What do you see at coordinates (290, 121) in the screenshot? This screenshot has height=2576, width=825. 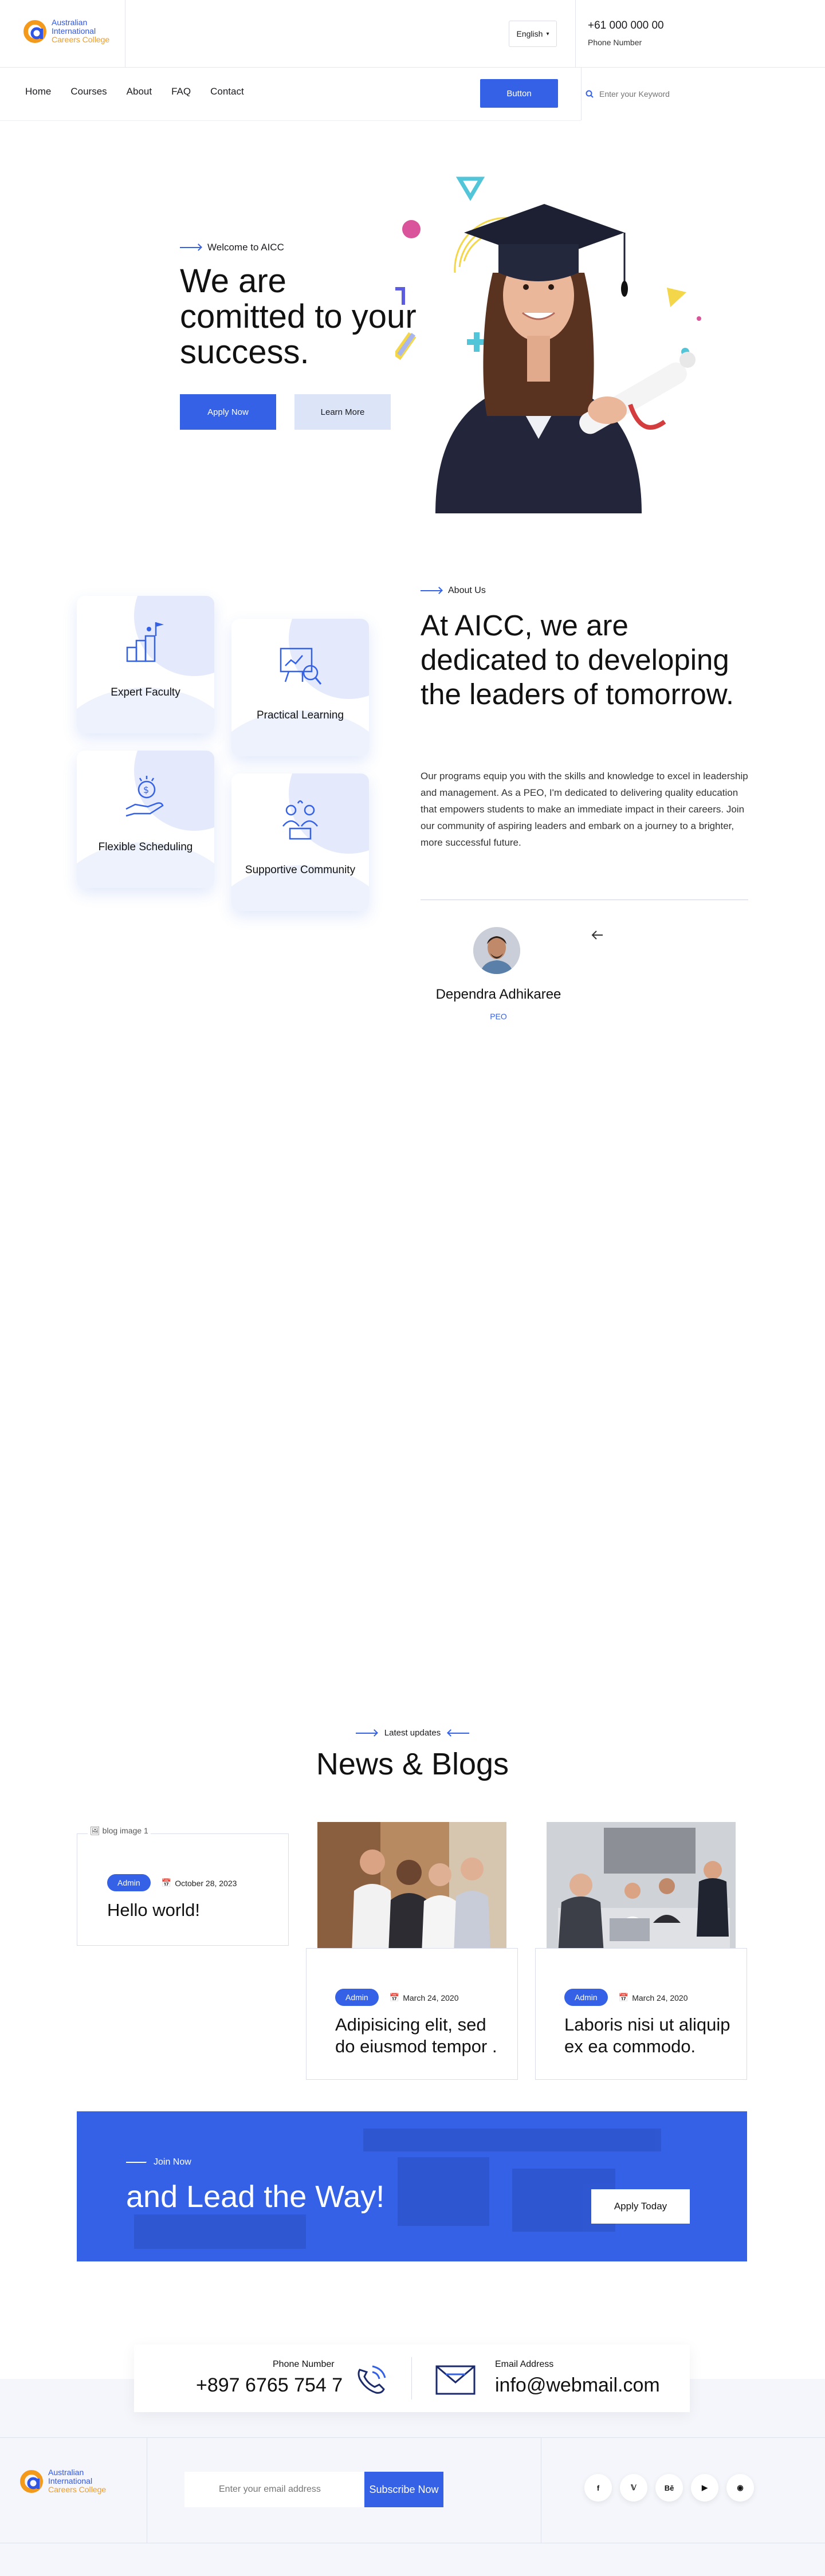 I see `nav-divider` at bounding box center [290, 121].